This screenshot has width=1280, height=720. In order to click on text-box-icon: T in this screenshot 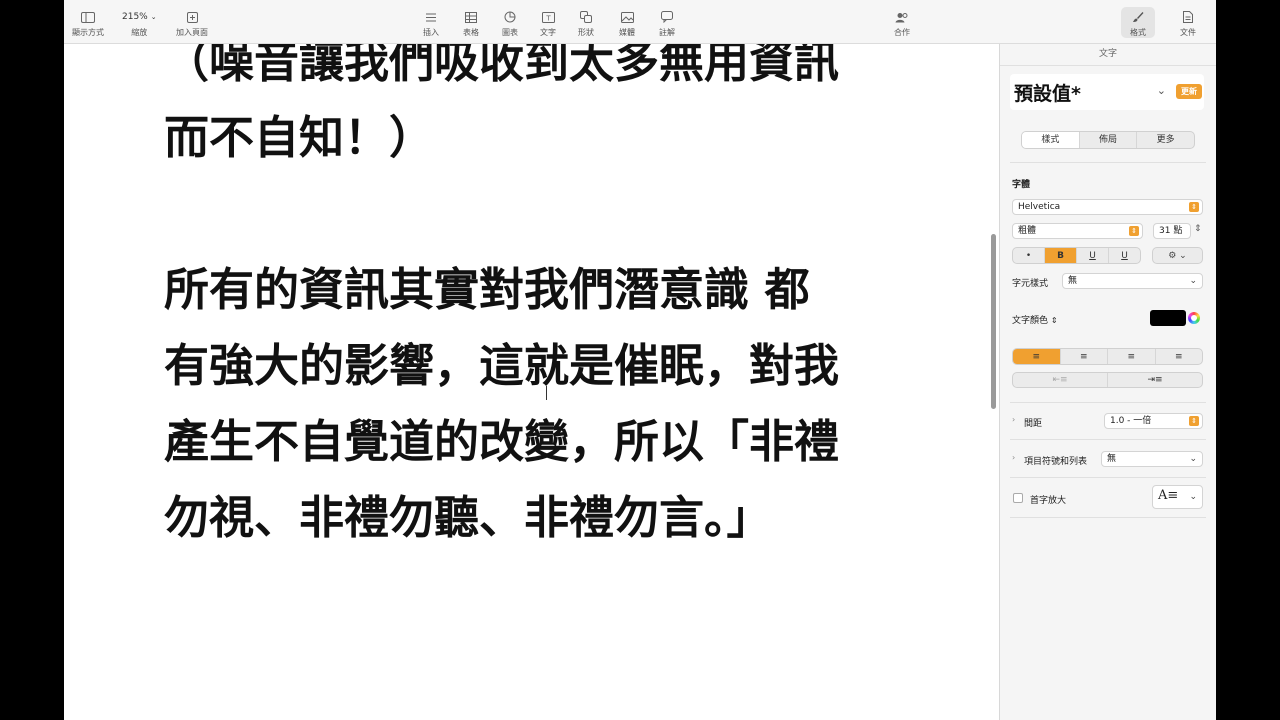, I will do `click(548, 17)`.